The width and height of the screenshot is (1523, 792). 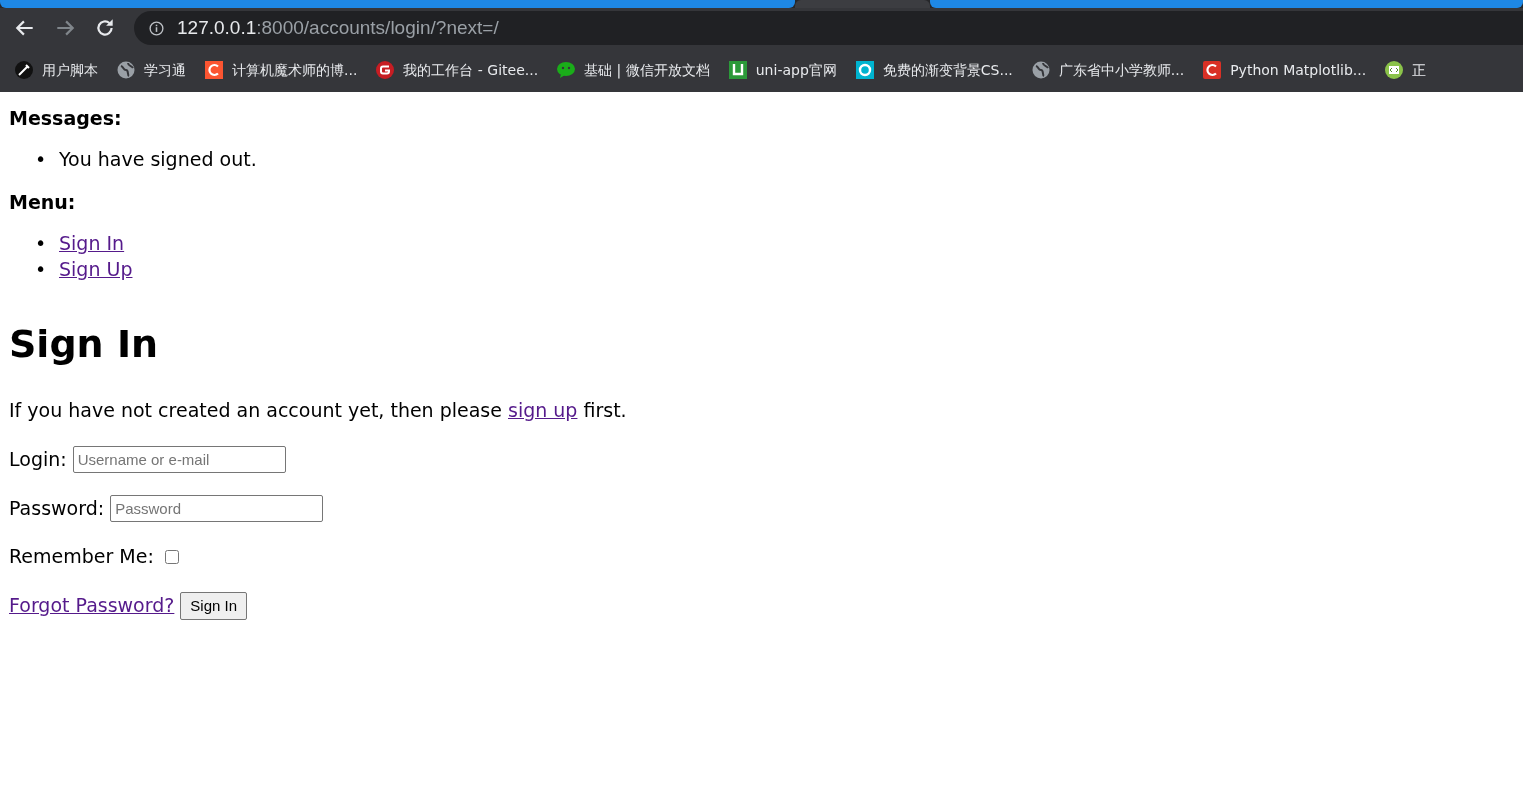 I want to click on bookmark-link: 用户脚本, so click(x=70, y=70).